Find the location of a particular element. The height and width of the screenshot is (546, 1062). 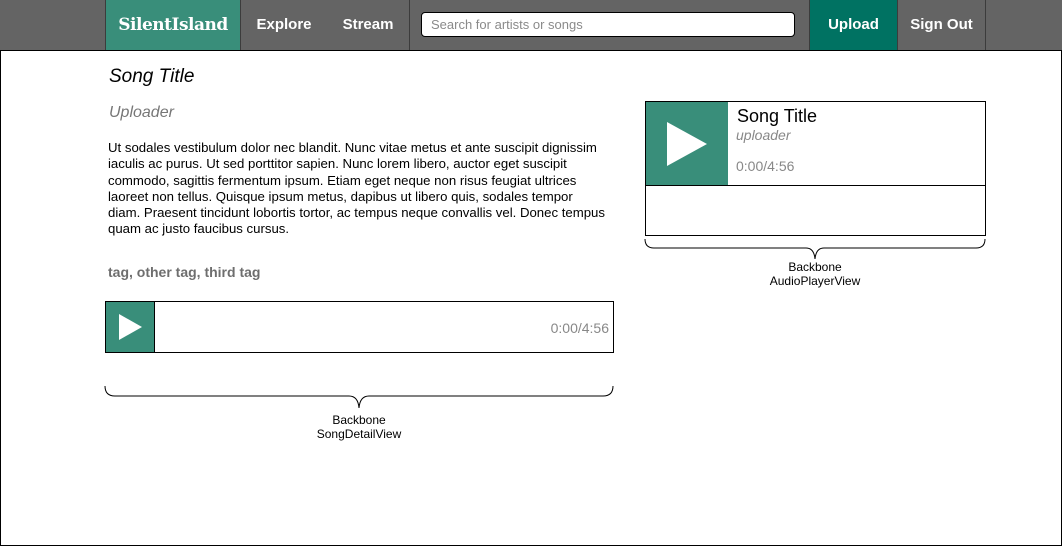

nav-stream-link: Stream is located at coordinates (368, 25).